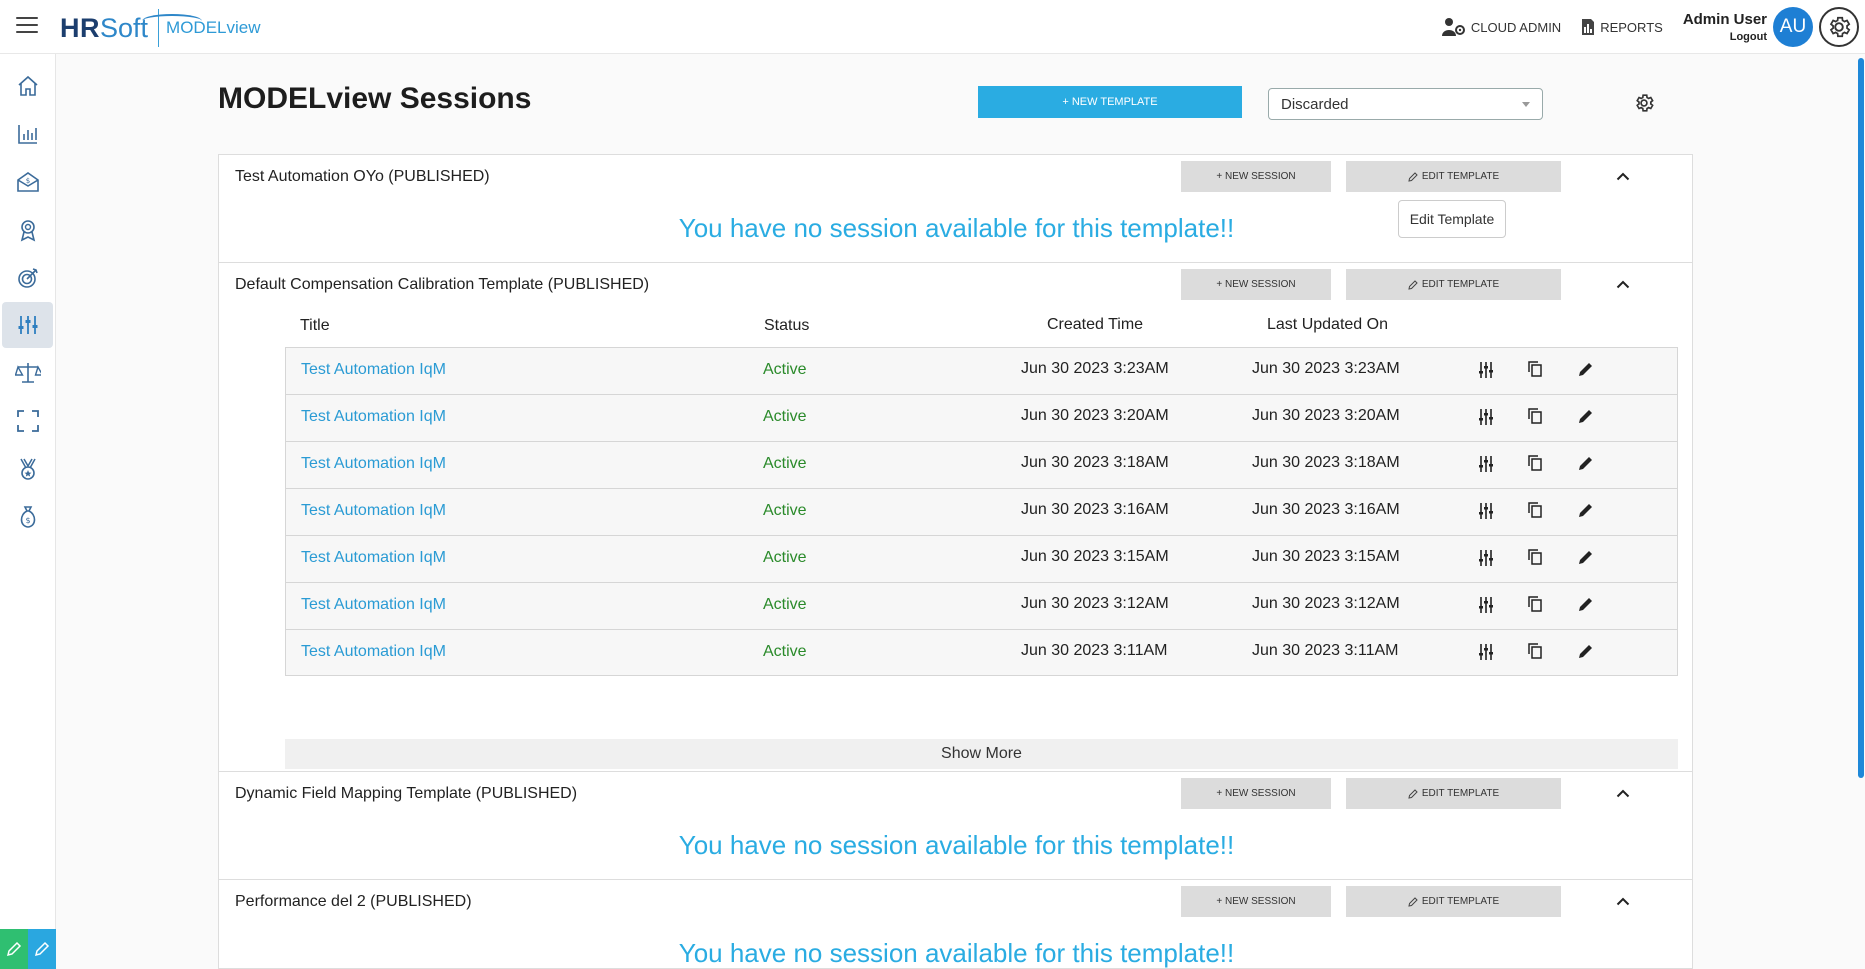 The height and width of the screenshot is (969, 1865). Describe the element at coordinates (27, 26) in the screenshot. I see `hamburger-menu-icon` at that location.